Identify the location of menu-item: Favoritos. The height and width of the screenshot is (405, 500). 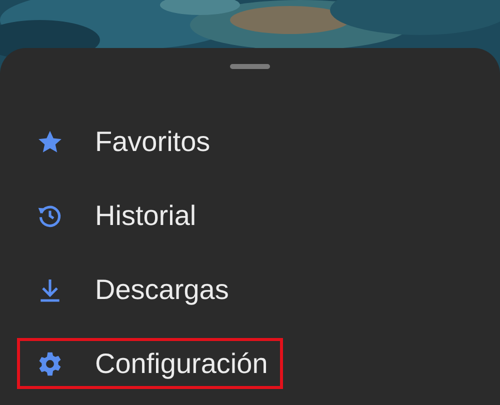
(121, 141).